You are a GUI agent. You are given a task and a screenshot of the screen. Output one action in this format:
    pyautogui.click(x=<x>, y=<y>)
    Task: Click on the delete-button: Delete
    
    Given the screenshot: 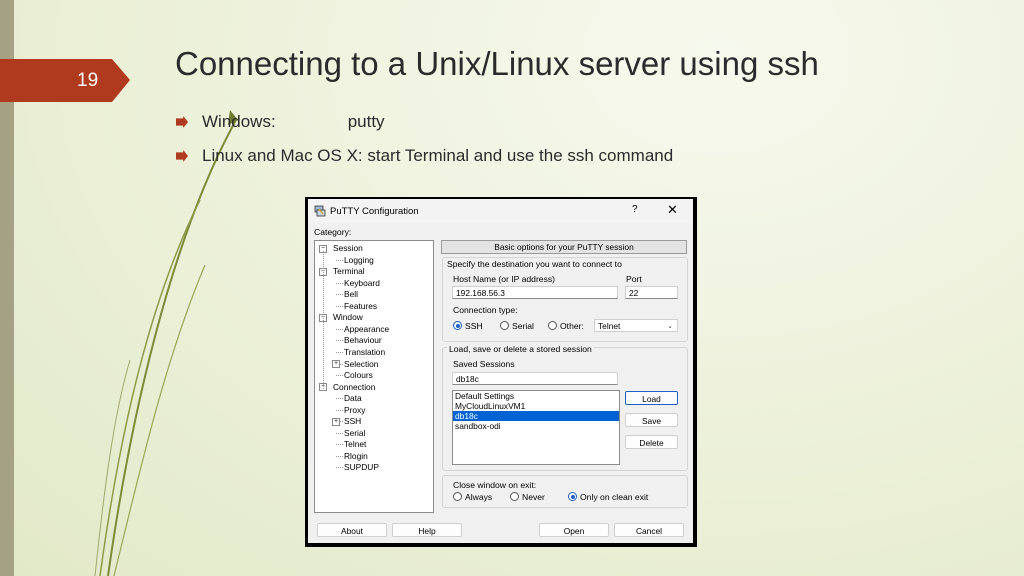 What is the action you would take?
    pyautogui.click(x=651, y=442)
    